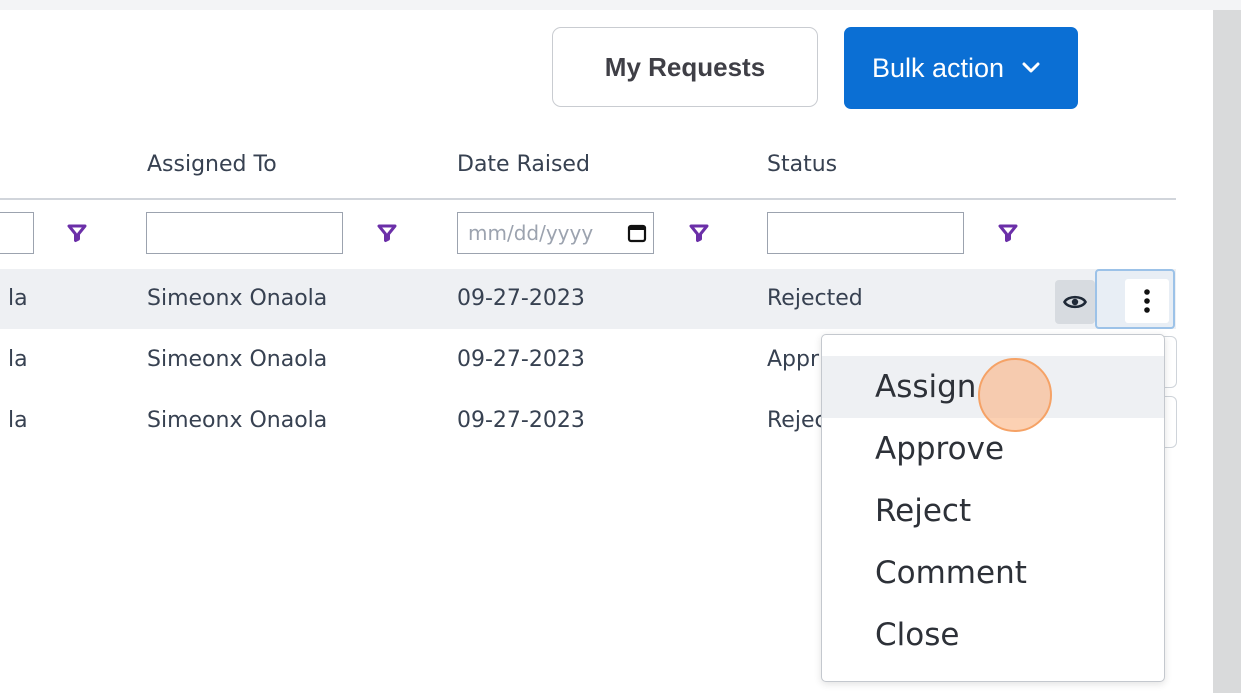  Describe the element at coordinates (1135, 299) in the screenshot. I see `row-actions-button` at that location.